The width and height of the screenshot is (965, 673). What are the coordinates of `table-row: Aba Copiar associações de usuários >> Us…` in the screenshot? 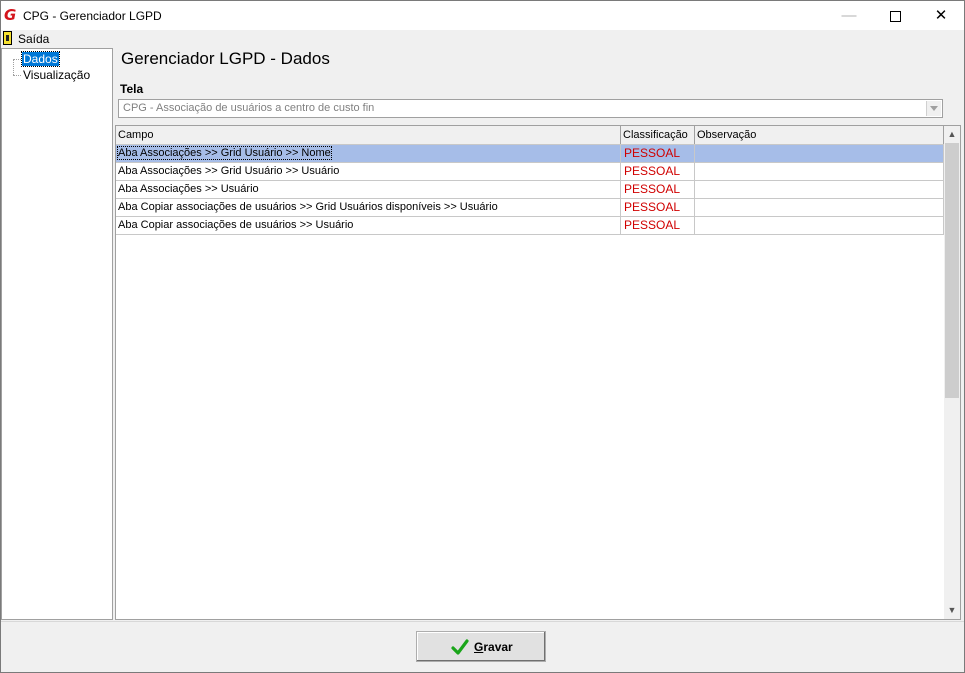 It's located at (530, 226).